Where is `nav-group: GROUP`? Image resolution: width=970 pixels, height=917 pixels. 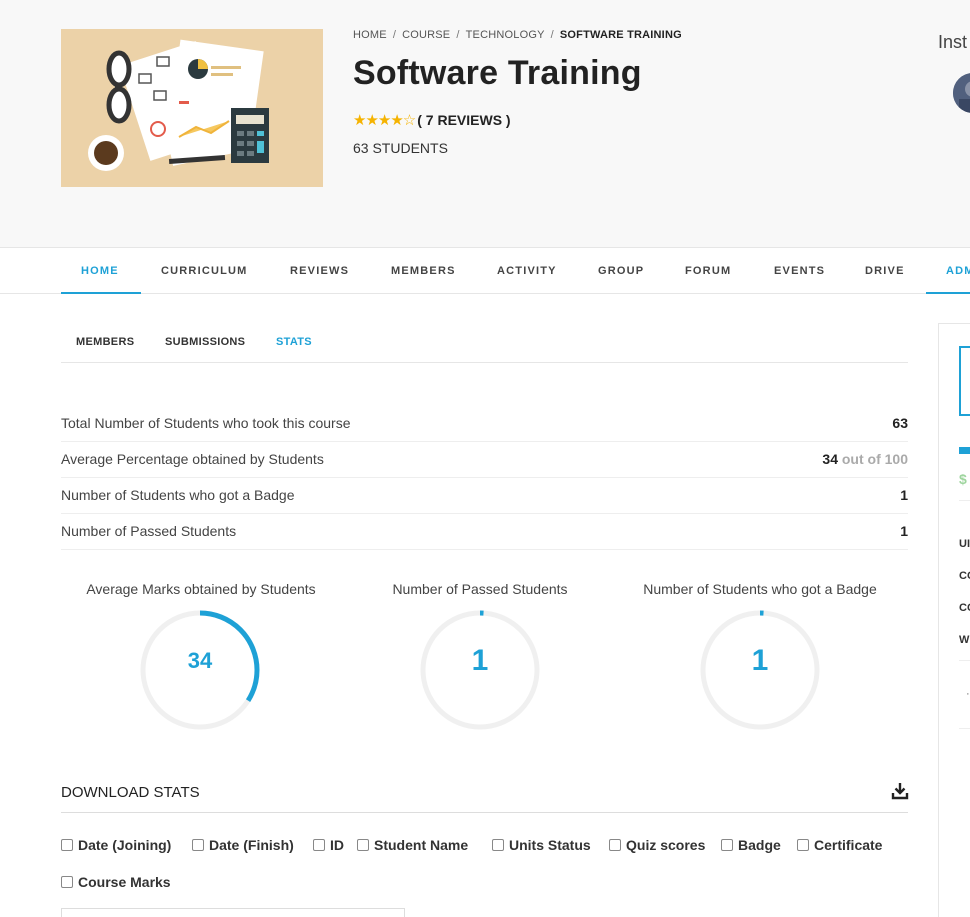
nav-group: GROUP is located at coordinates (621, 271).